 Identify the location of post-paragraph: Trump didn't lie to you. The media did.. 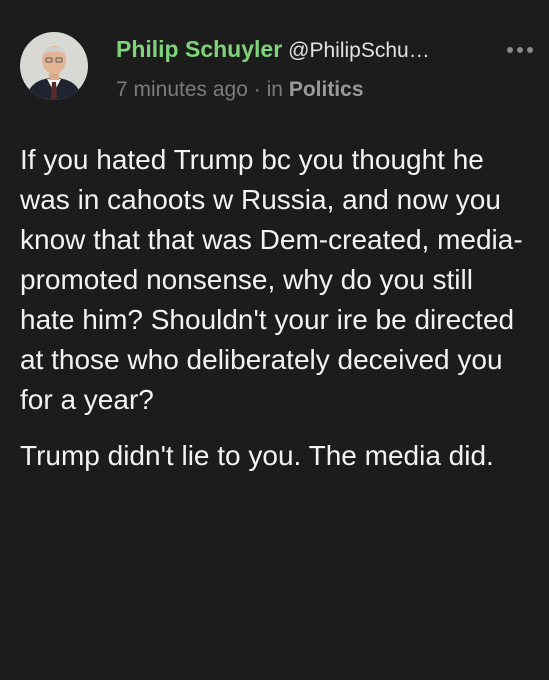
(257, 455).